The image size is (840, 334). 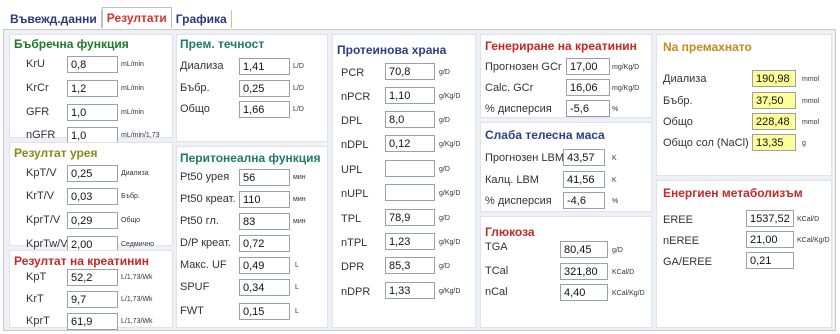 I want to click on glucose-unit-ncal: KCal/Kg/D, so click(x=628, y=293).